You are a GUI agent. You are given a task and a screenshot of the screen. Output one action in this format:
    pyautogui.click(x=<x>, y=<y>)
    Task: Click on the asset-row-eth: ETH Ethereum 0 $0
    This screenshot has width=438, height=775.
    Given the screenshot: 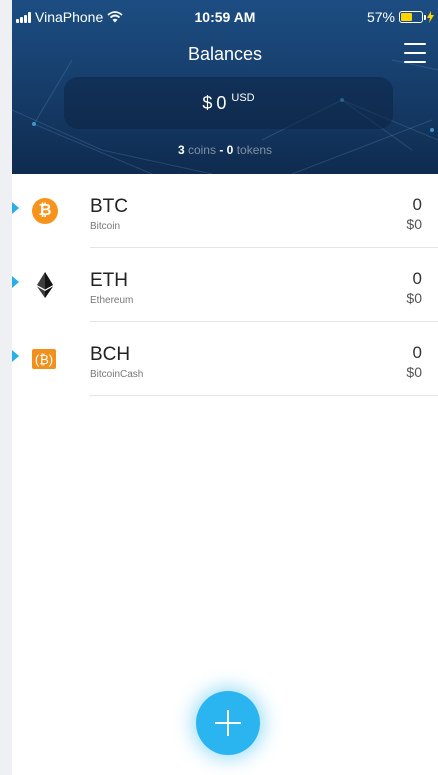 What is the action you would take?
    pyautogui.click(x=225, y=285)
    